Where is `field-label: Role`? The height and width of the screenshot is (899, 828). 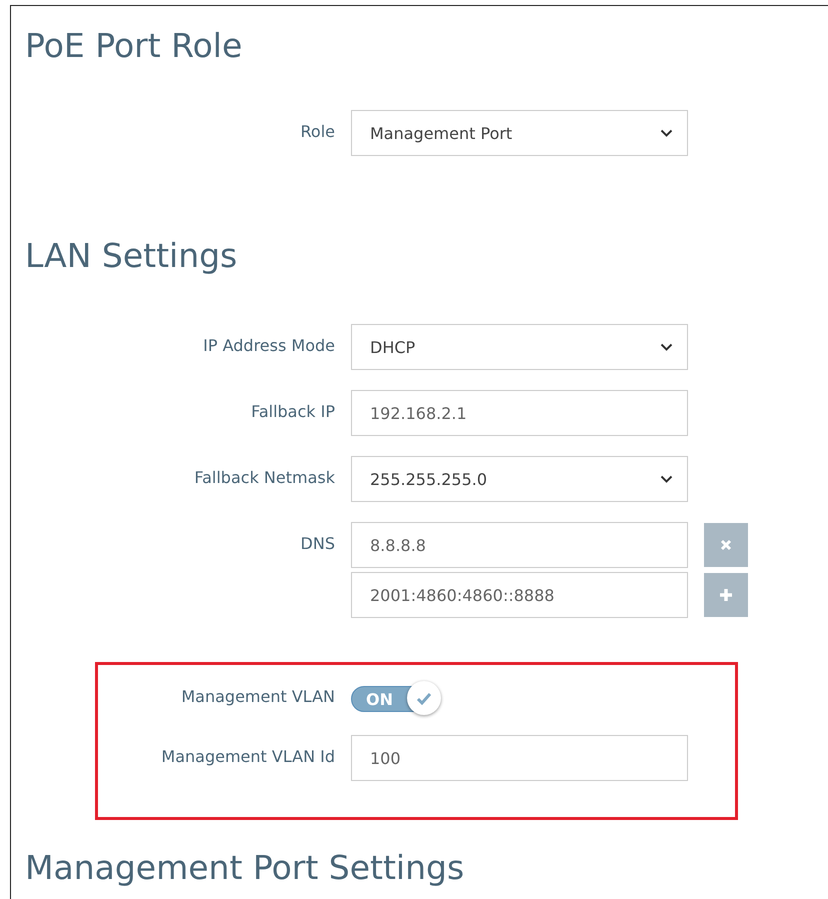 field-label: Role is located at coordinates (317, 131).